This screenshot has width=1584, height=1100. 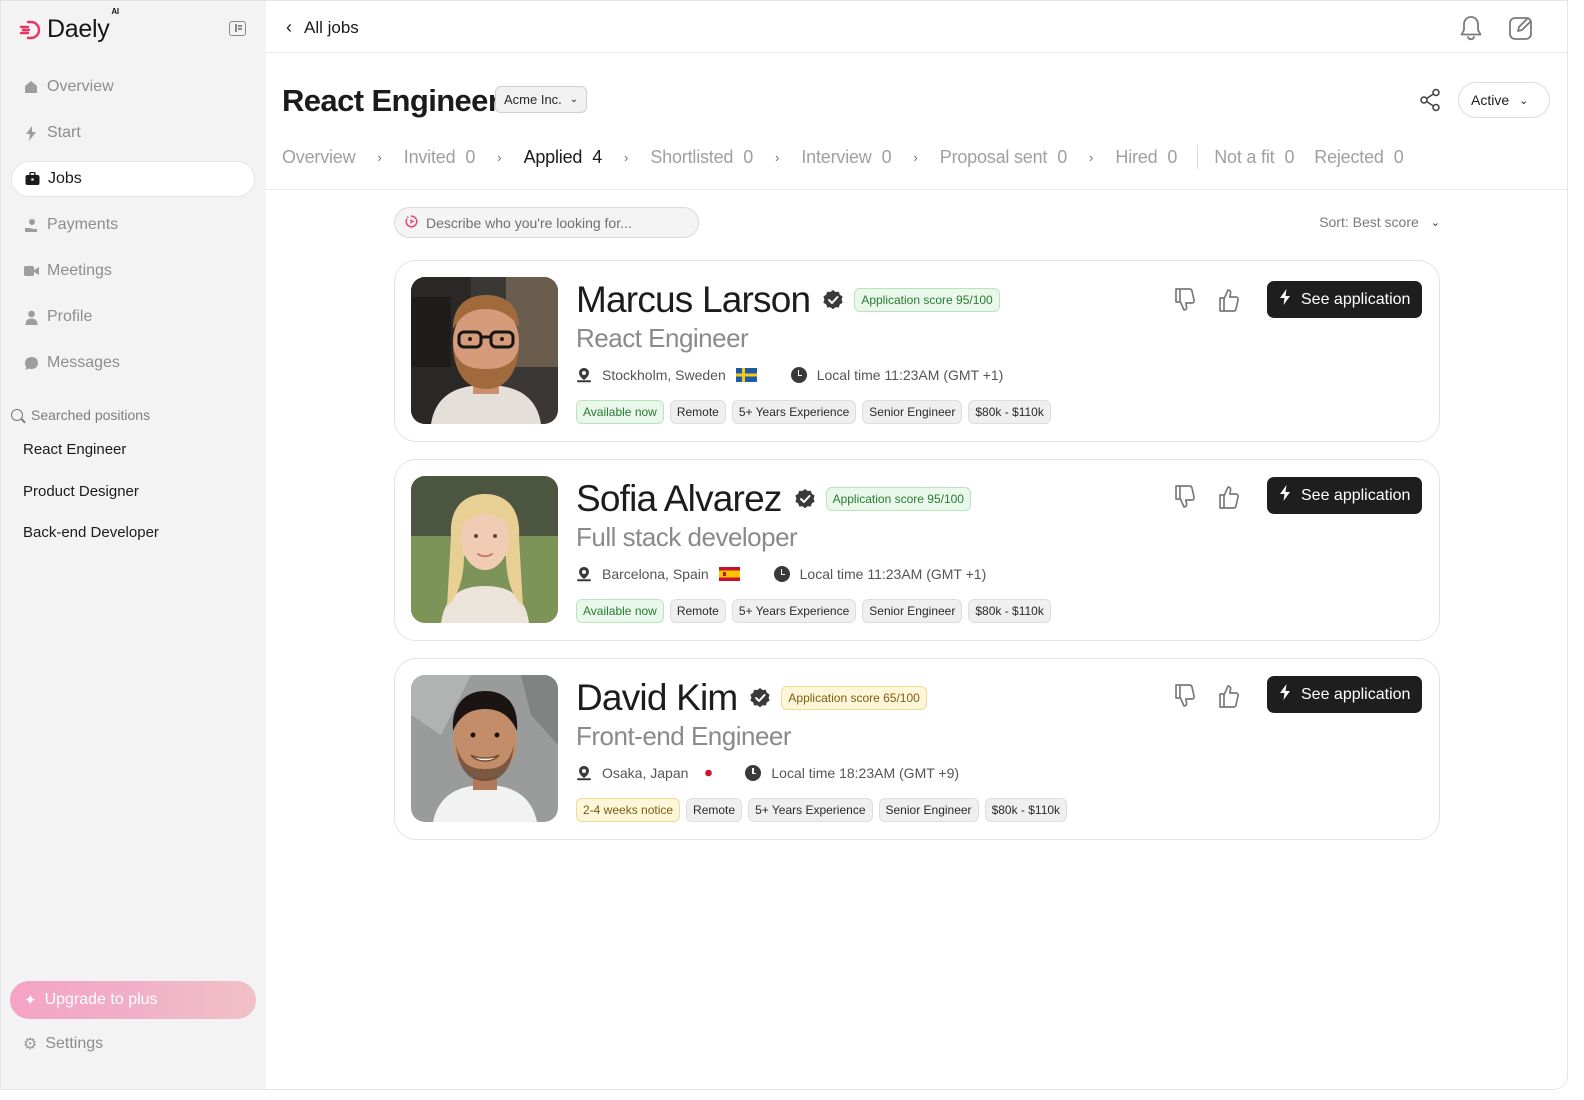 I want to click on share-icon, so click(x=1430, y=100).